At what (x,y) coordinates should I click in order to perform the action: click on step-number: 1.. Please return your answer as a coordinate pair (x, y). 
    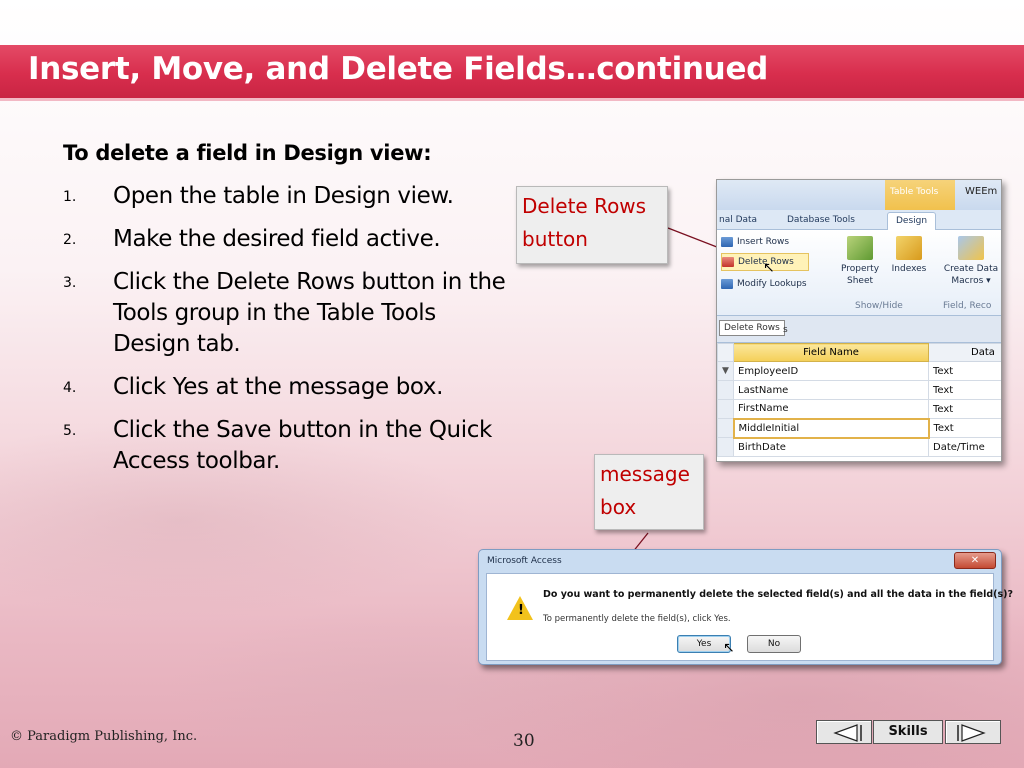
    Looking at the image, I should click on (70, 197).